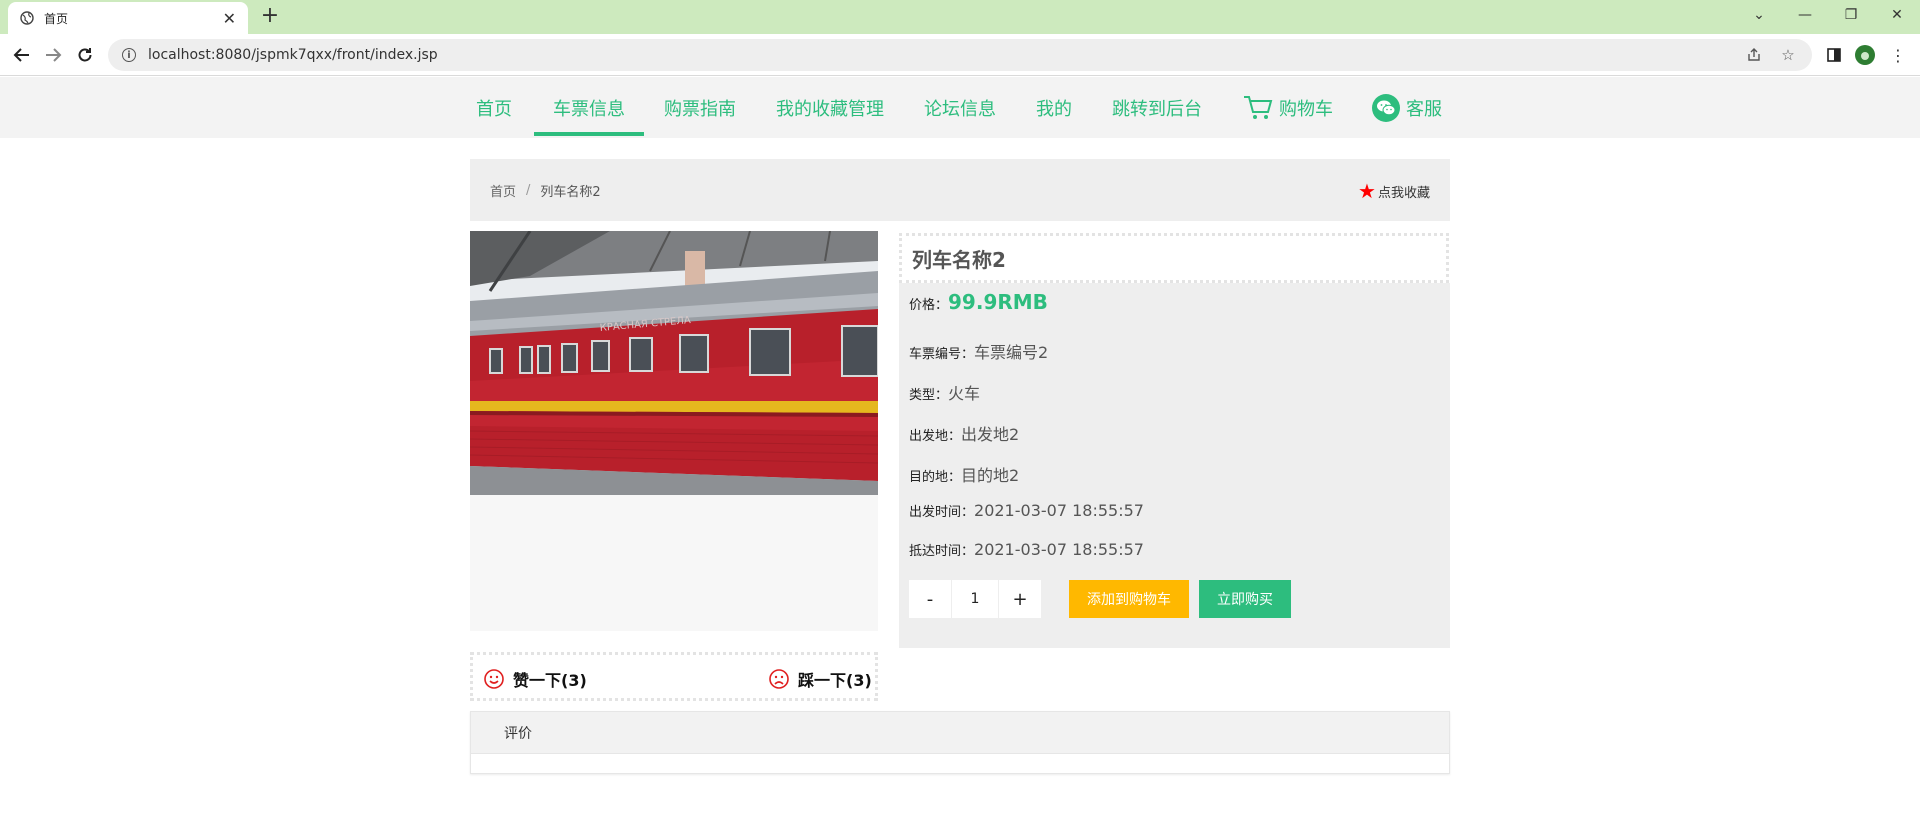 This screenshot has height=834, width=1920. Describe the element at coordinates (942, 354) in the screenshot. I see `field-label: 车票编号：` at that location.